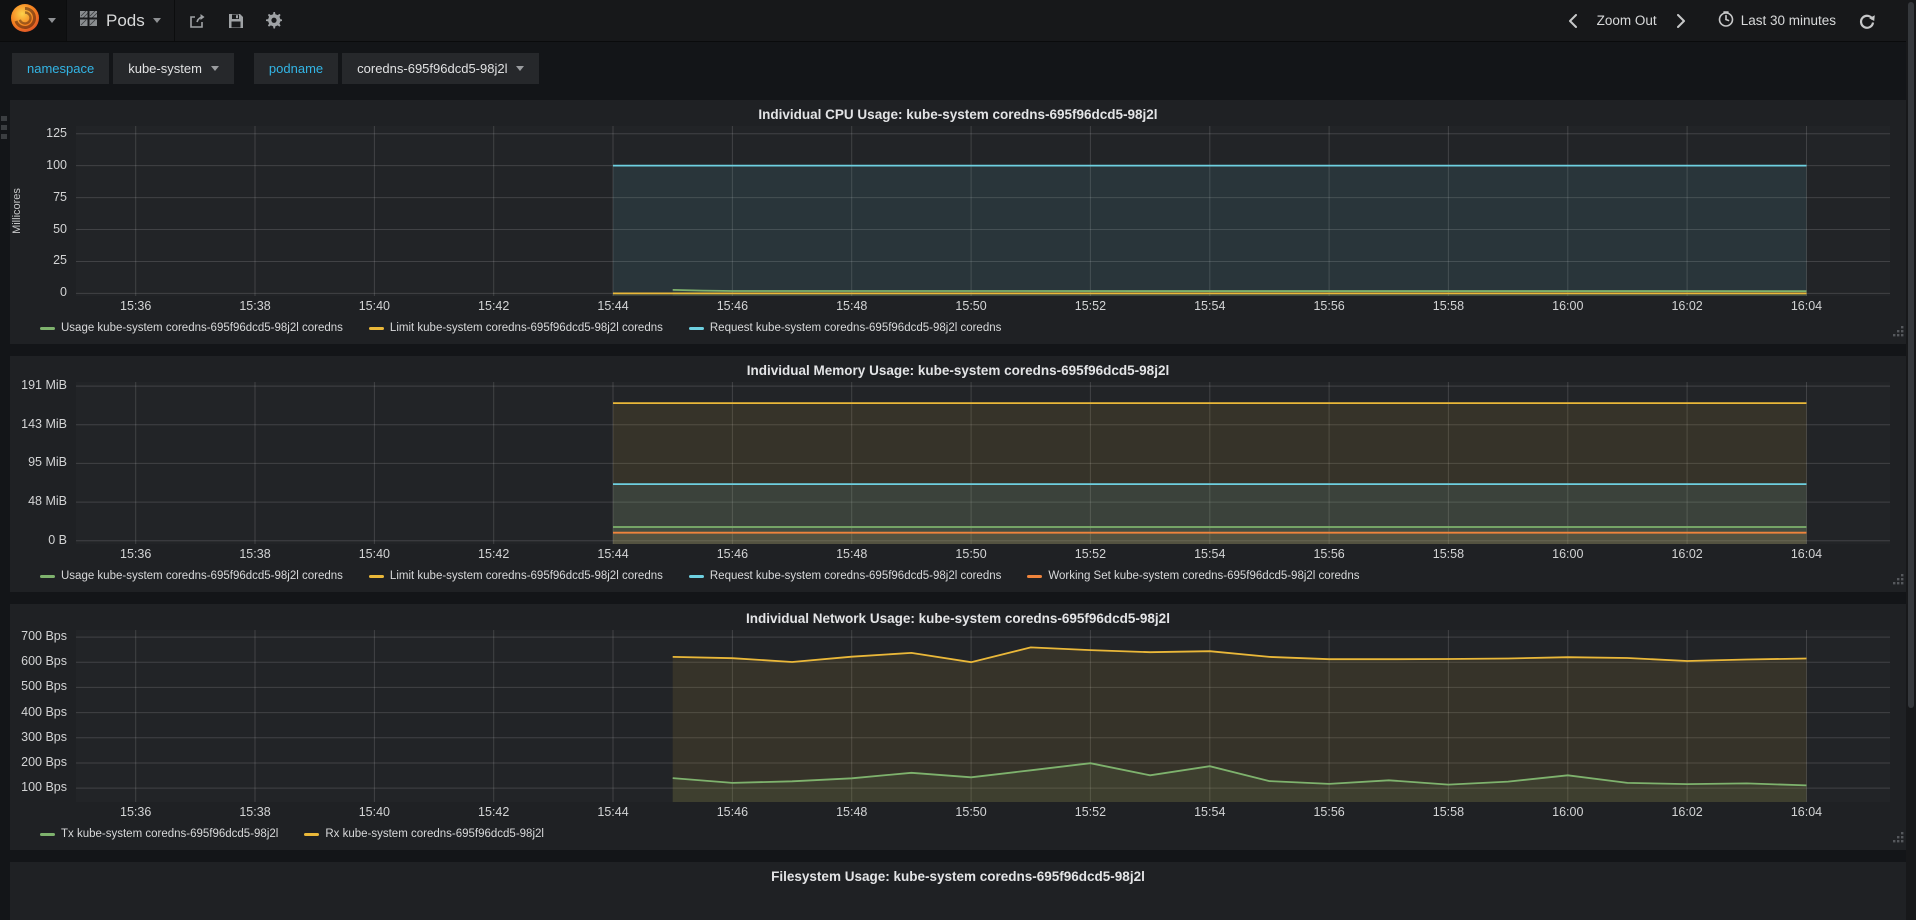  Describe the element at coordinates (170, 834) in the screenshot. I see `legend-label: Tx kube-system coredns-695f96dcd5-98j2l` at that location.